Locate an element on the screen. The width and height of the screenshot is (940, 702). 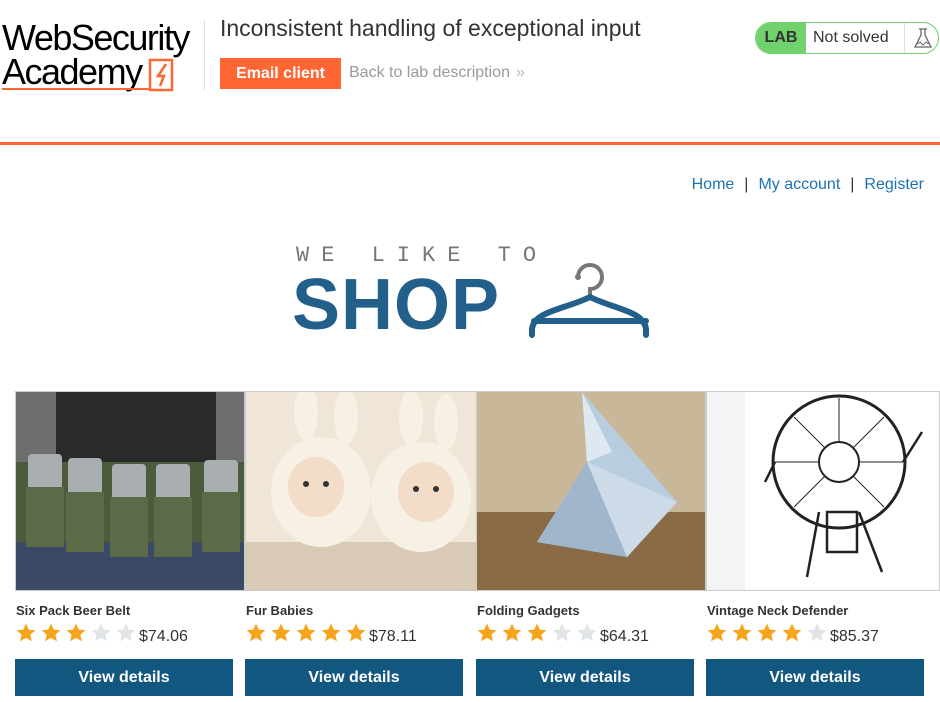
product-price: $64.31 is located at coordinates (624, 636).